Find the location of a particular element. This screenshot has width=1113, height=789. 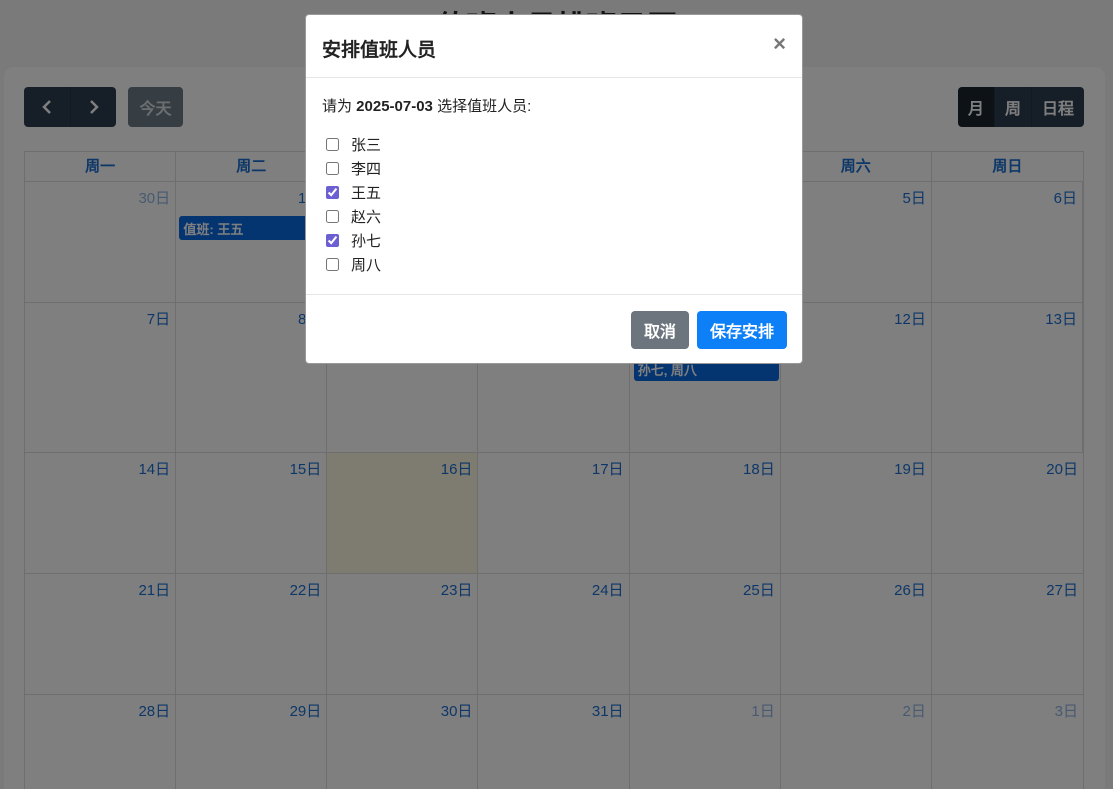

person-name: 周八 is located at coordinates (366, 265).